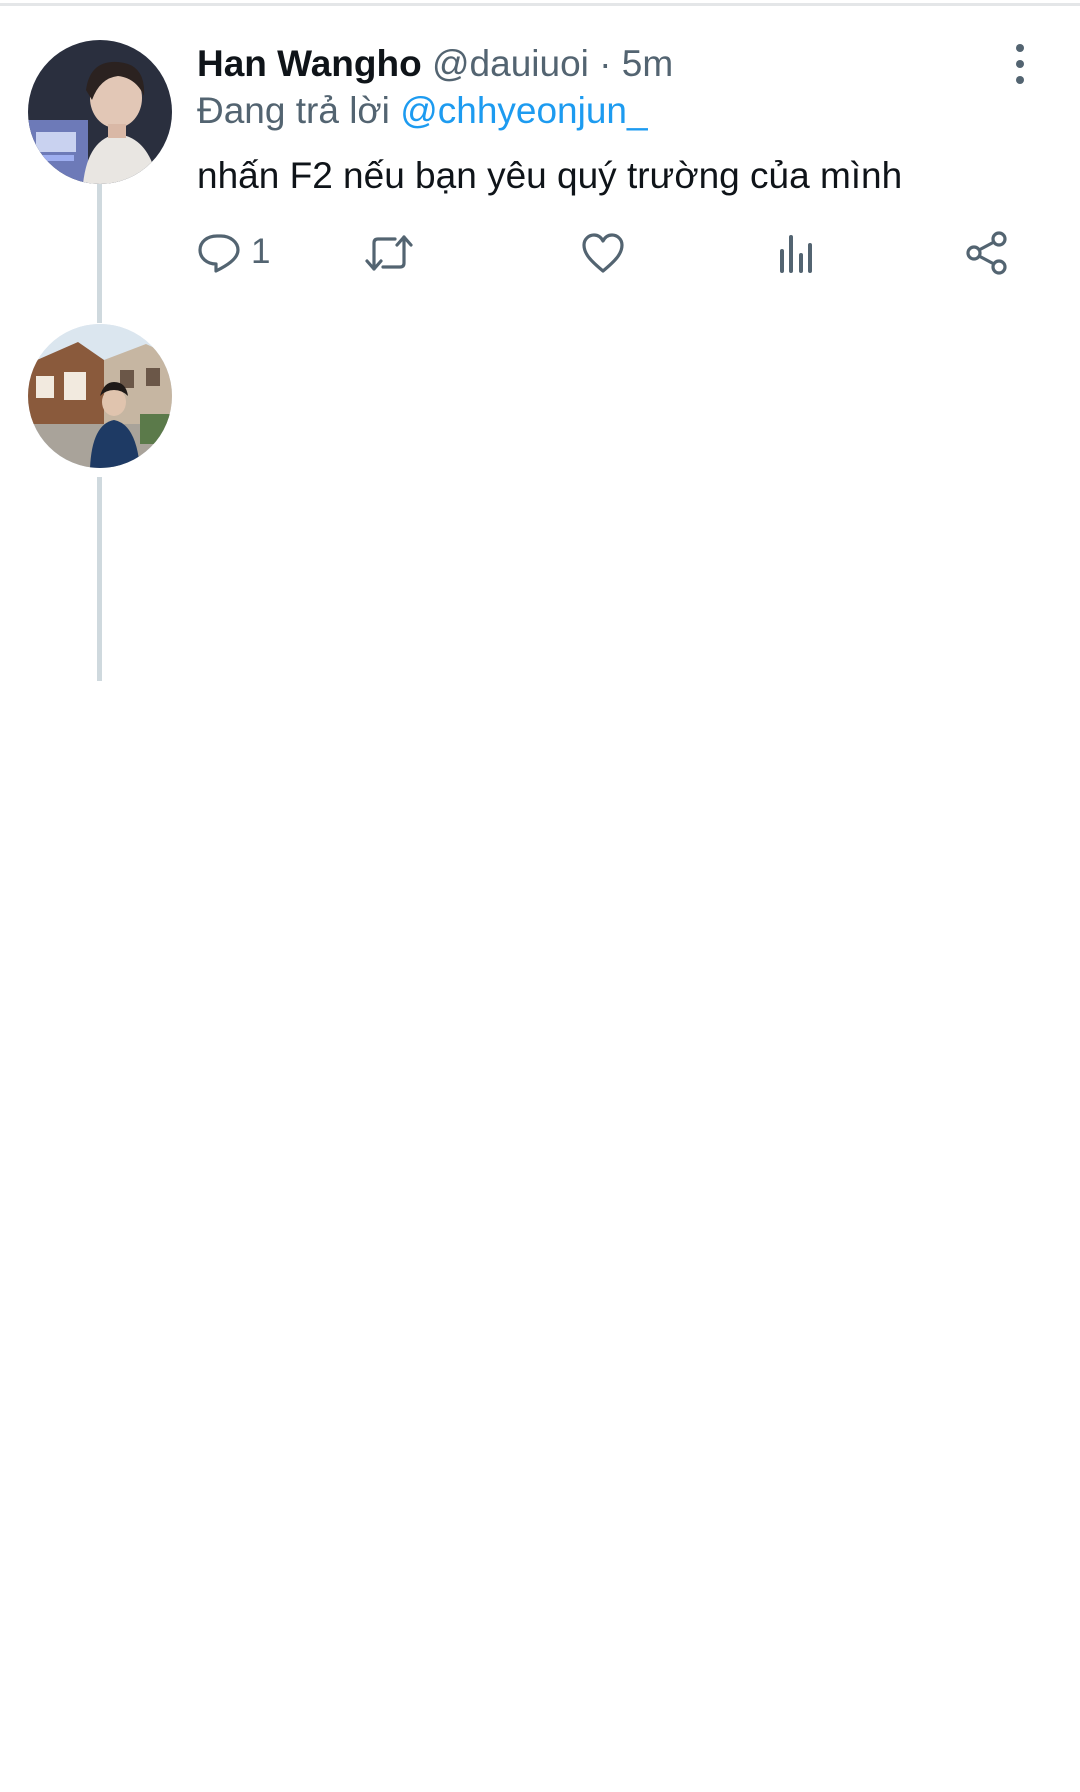 Image resolution: width=1080 pixels, height=1792 pixels. I want to click on user-handle: @dauiuoi, so click(510, 63).